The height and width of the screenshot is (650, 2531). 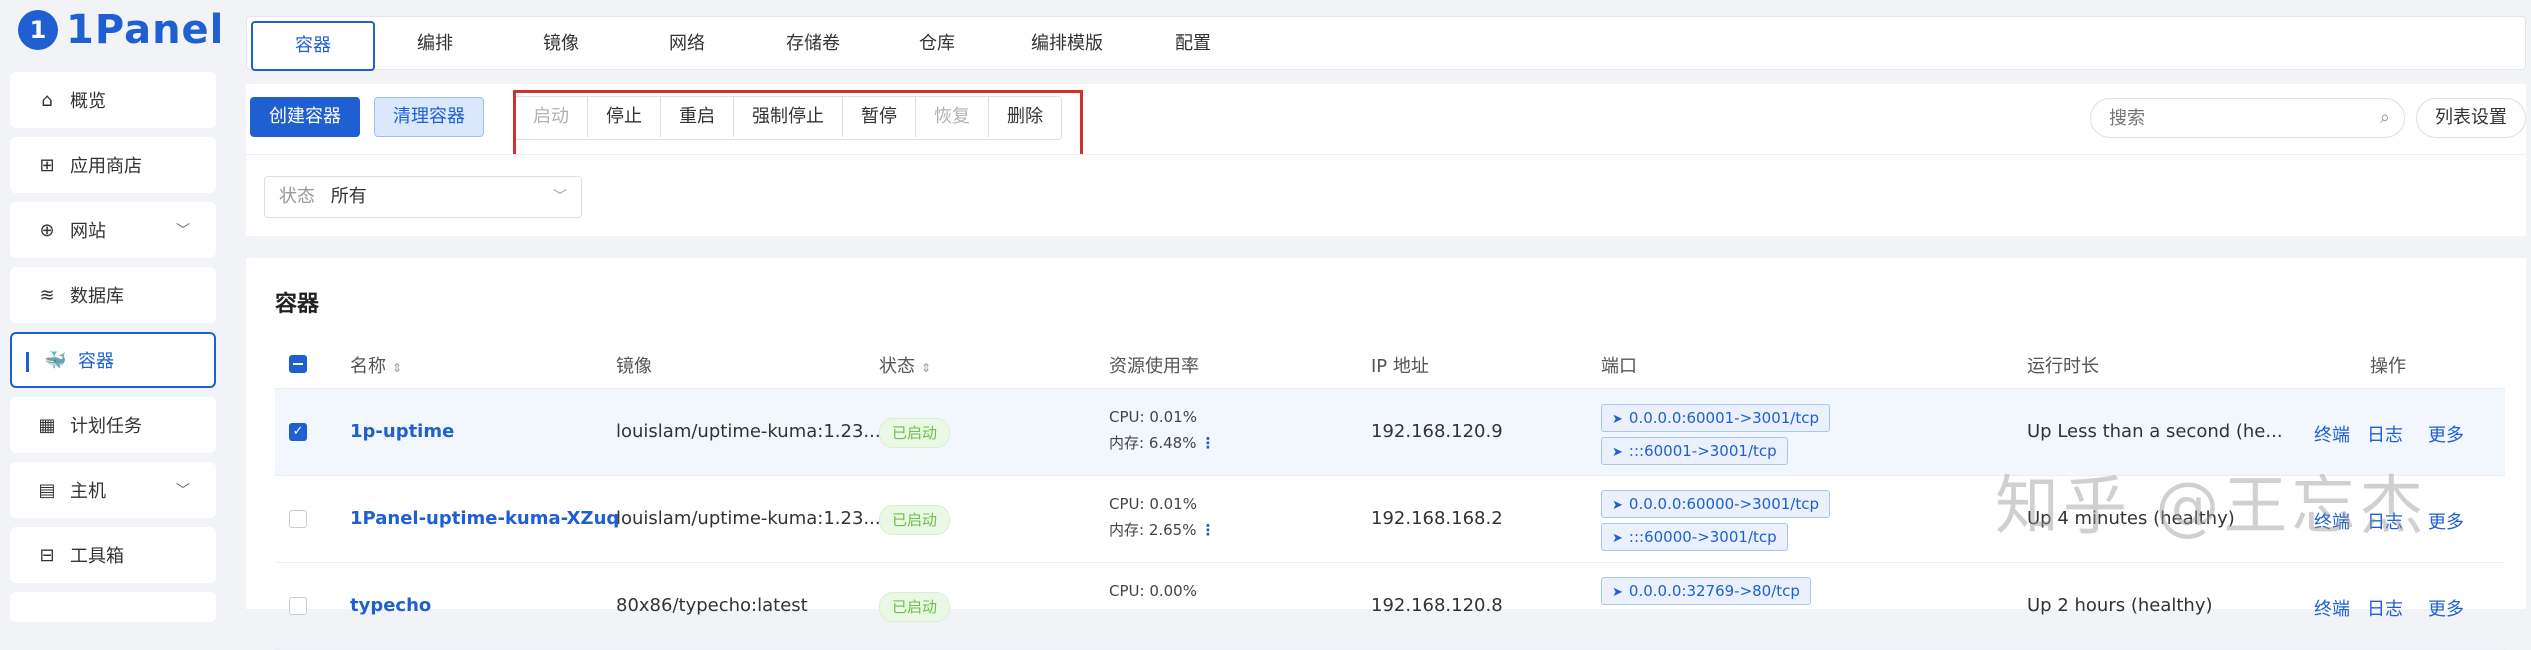 I want to click on sidebar-item-cron: ▦ 计划任务, so click(x=113, y=425).